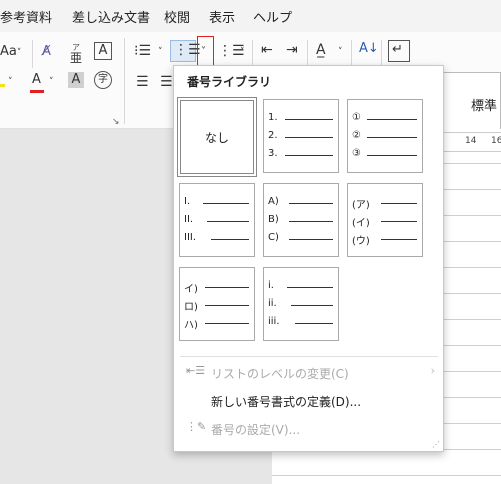 This screenshot has height=484, width=501. Describe the element at coordinates (51, 82) in the screenshot. I see `font-color-dropdown-icon: ˅` at that location.